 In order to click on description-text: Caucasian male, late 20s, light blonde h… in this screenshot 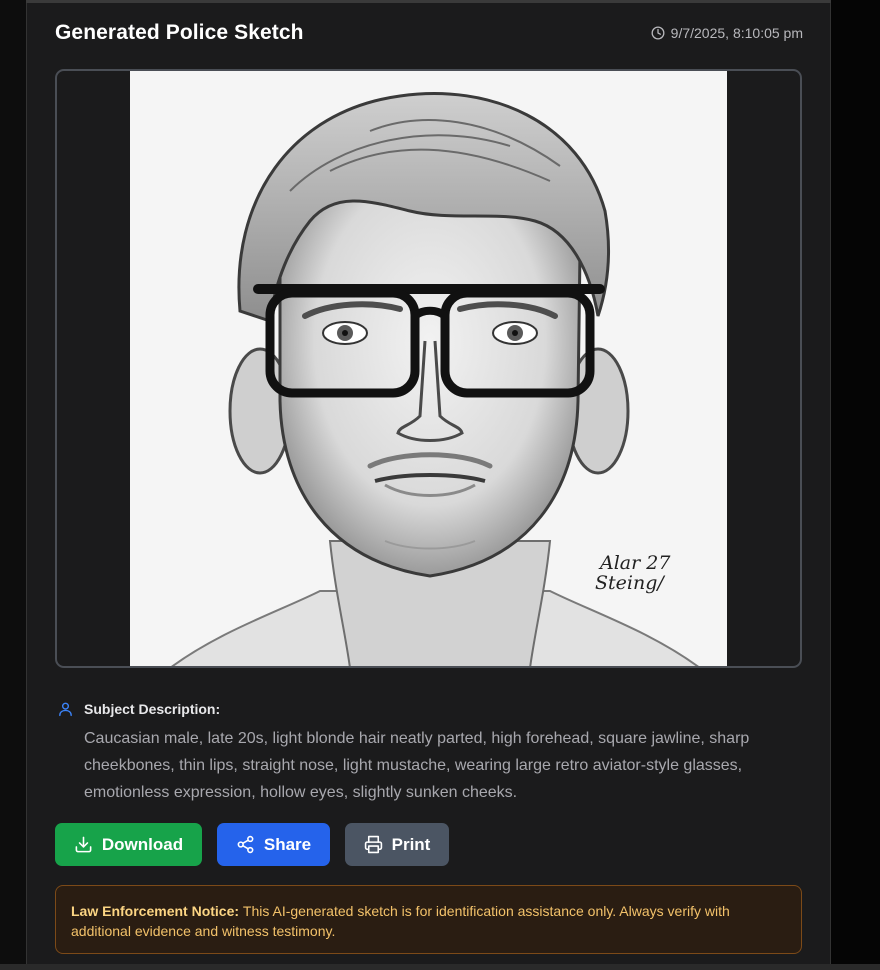, I will do `click(417, 765)`.